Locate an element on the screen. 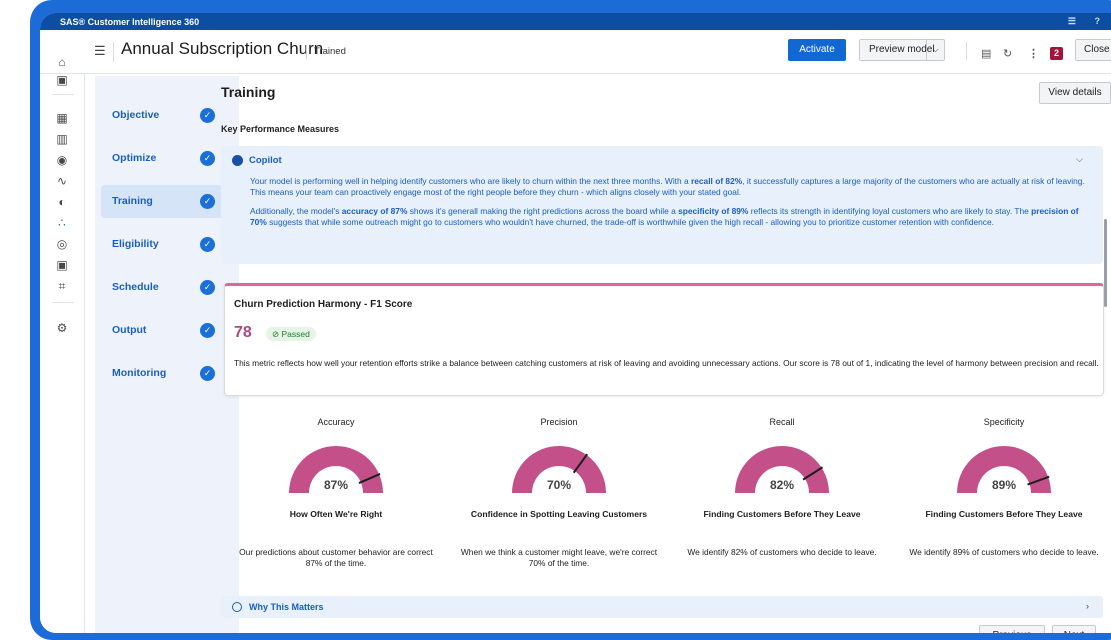 The width and height of the screenshot is (1111, 640). more-options-icon: ⋮ is located at coordinates (1033, 53).